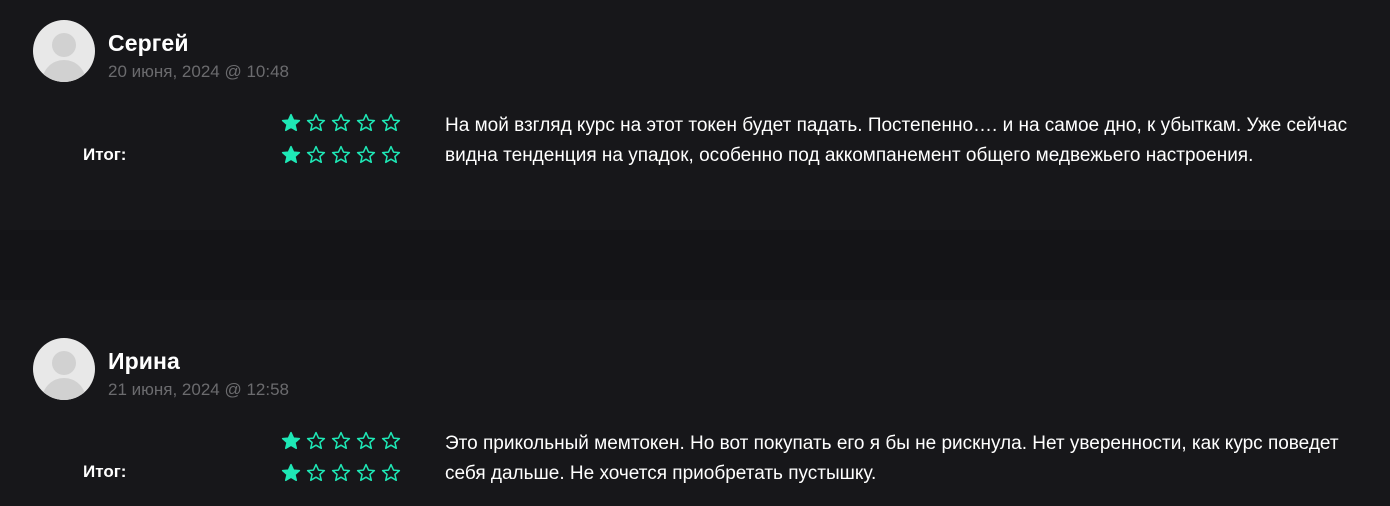  Describe the element at coordinates (144, 361) in the screenshot. I see `review-author: Ирина` at that location.